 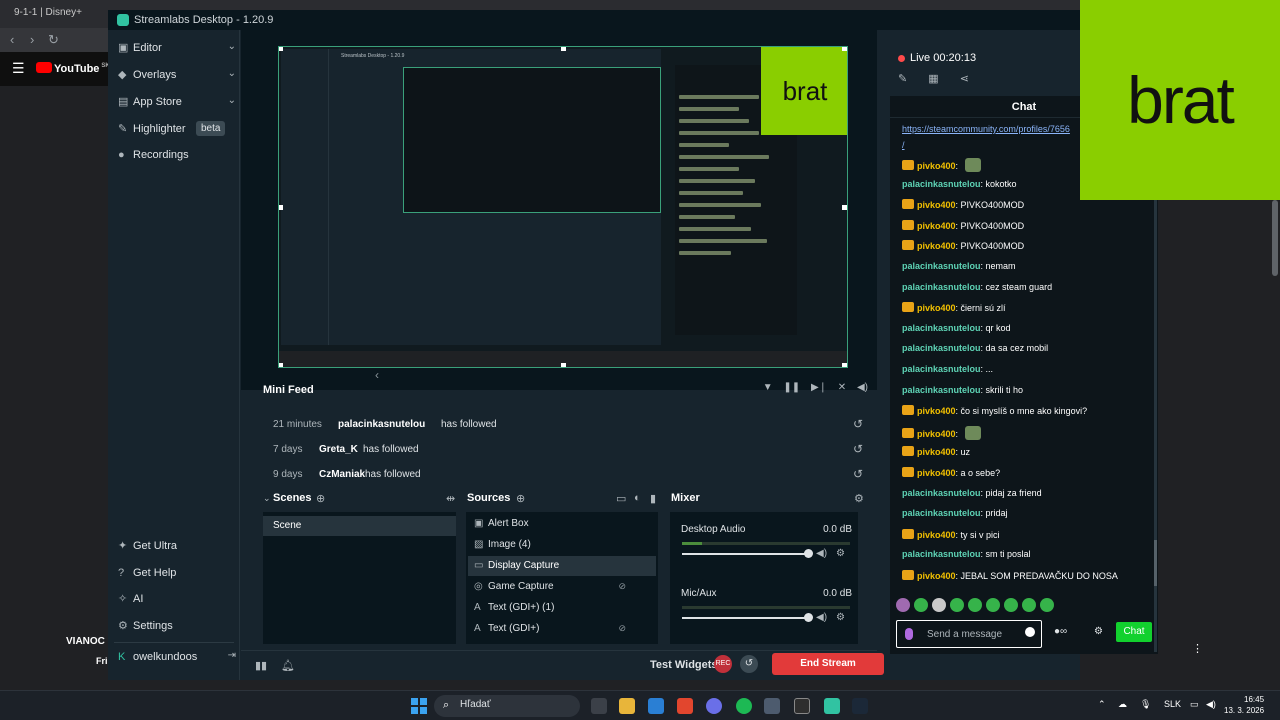 What do you see at coordinates (903, 145) in the screenshot?
I see `chat-link: /` at bounding box center [903, 145].